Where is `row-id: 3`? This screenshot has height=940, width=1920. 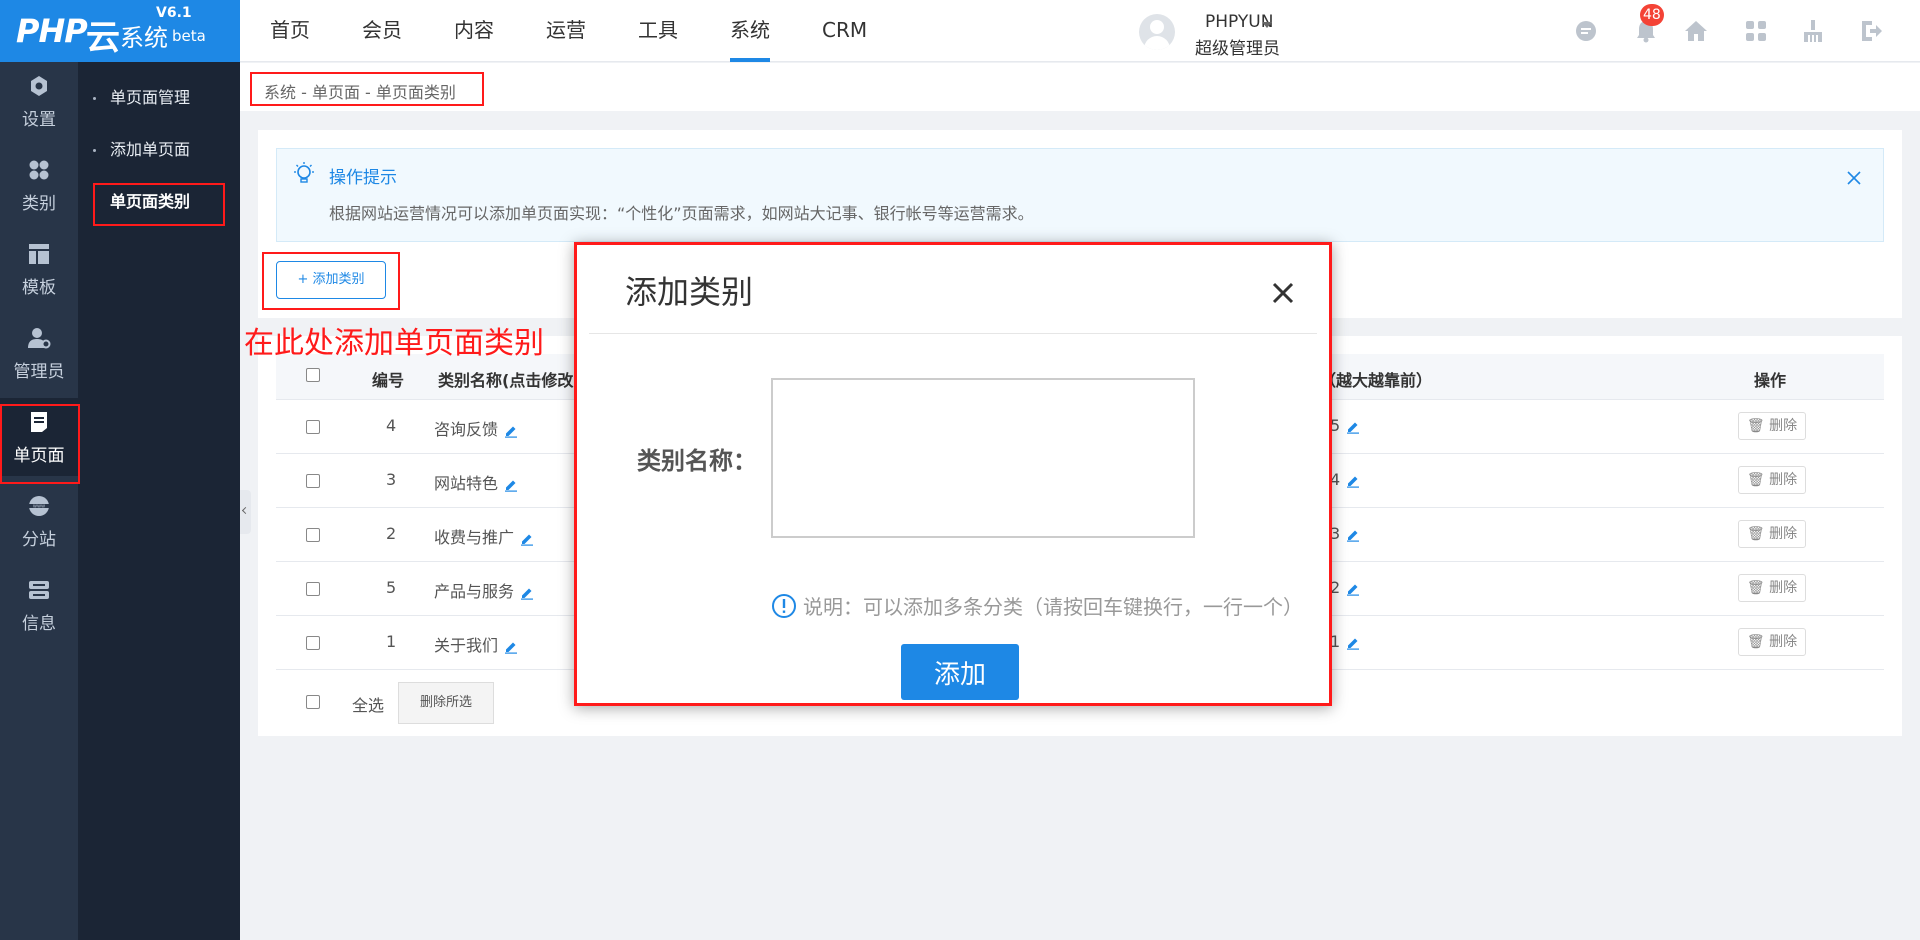
row-id: 3 is located at coordinates (391, 479).